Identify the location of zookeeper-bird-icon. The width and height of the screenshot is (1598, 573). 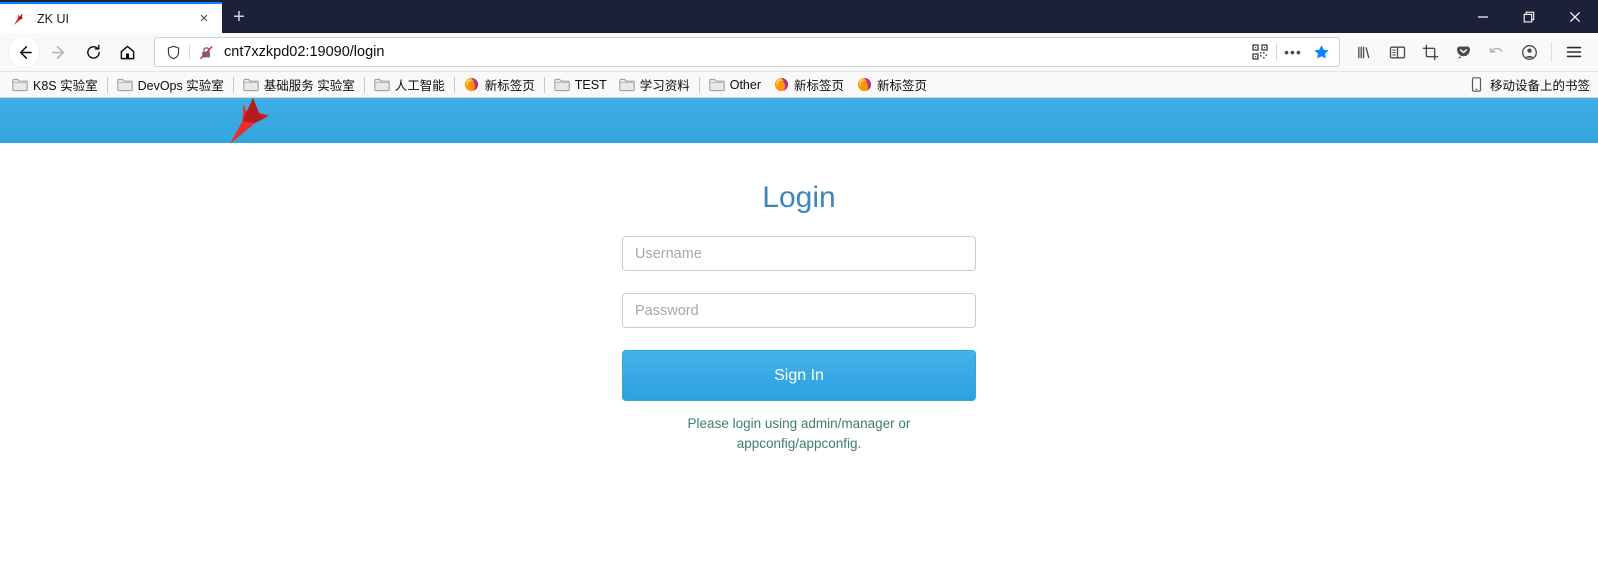
(20, 19).